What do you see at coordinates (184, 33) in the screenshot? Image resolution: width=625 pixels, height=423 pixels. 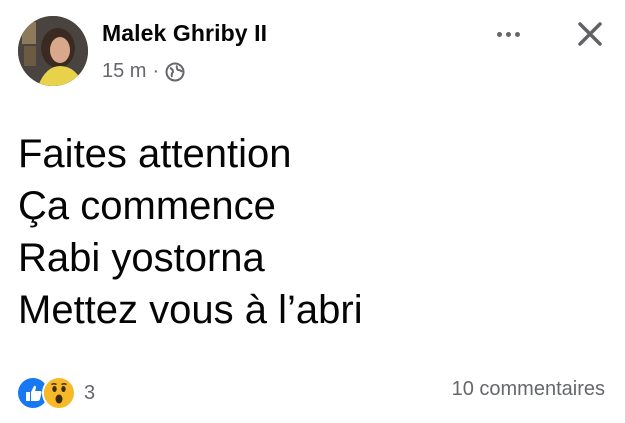 I see `author-name: Malek Ghriby II` at bounding box center [184, 33].